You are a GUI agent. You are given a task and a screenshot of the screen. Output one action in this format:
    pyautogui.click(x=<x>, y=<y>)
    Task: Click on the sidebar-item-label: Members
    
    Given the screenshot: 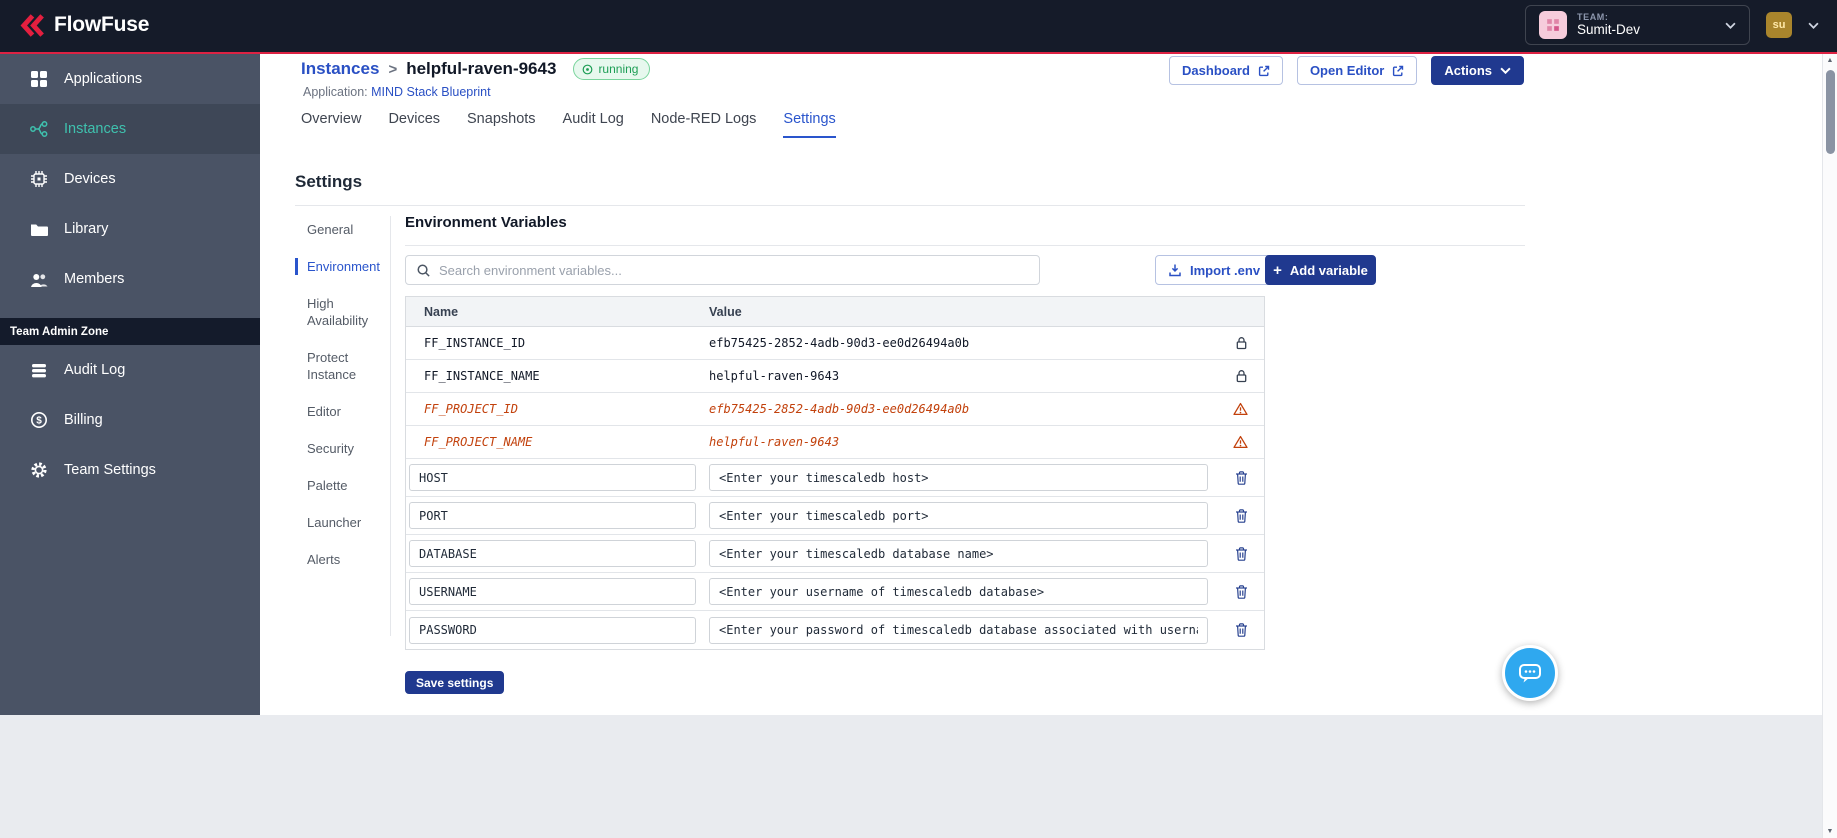 What is the action you would take?
    pyautogui.click(x=94, y=279)
    